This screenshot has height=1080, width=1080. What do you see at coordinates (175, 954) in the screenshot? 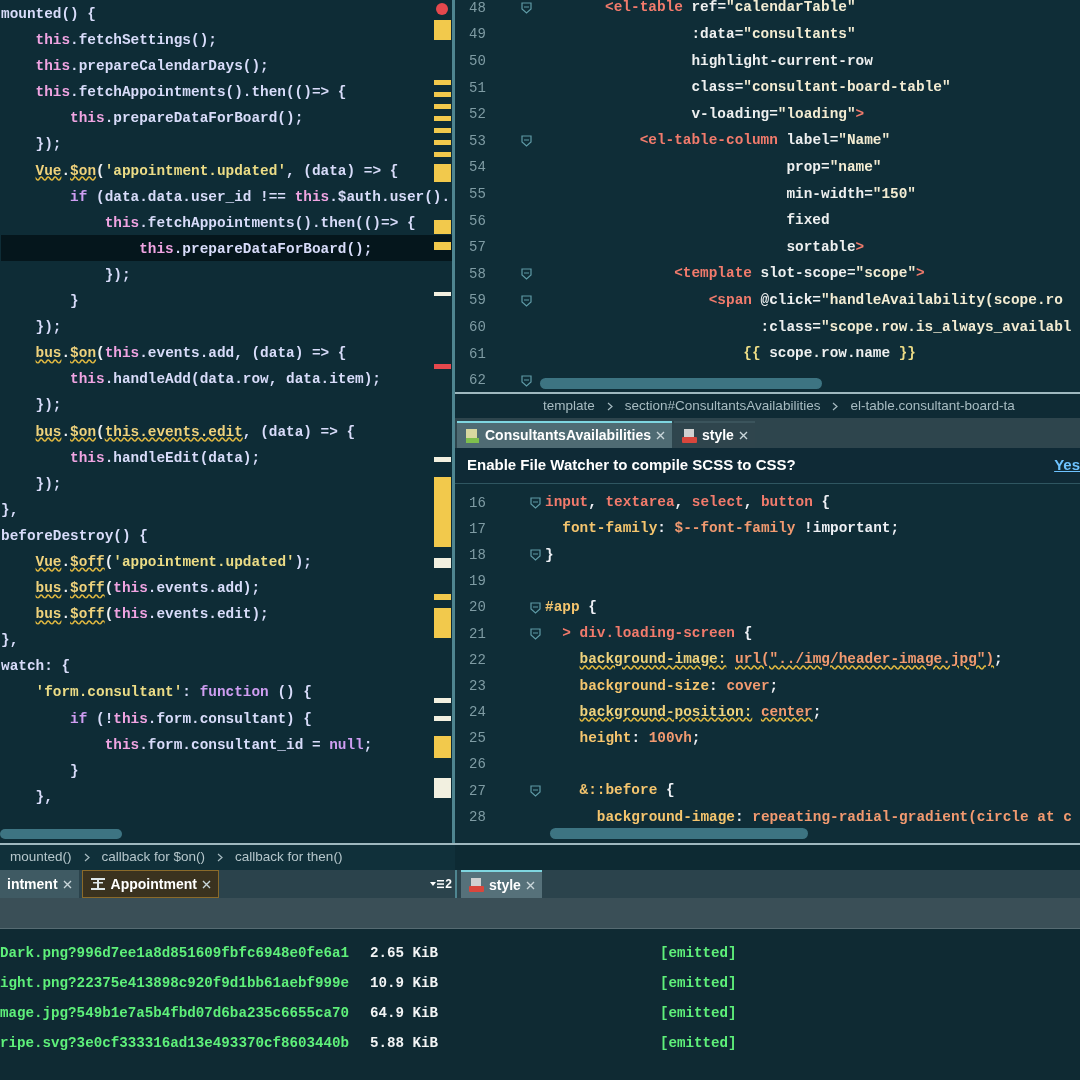
I see `asset-filename: Dark.png?996d7ee1a8d851609fbfc6948e0fe6a1` at bounding box center [175, 954].